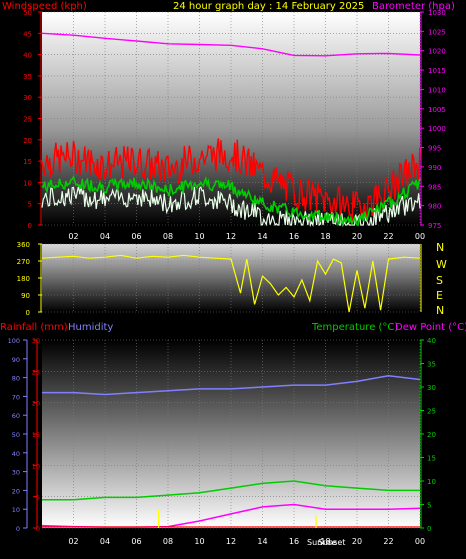  I want to click on temperature-tick-label: 10, so click(431, 482).